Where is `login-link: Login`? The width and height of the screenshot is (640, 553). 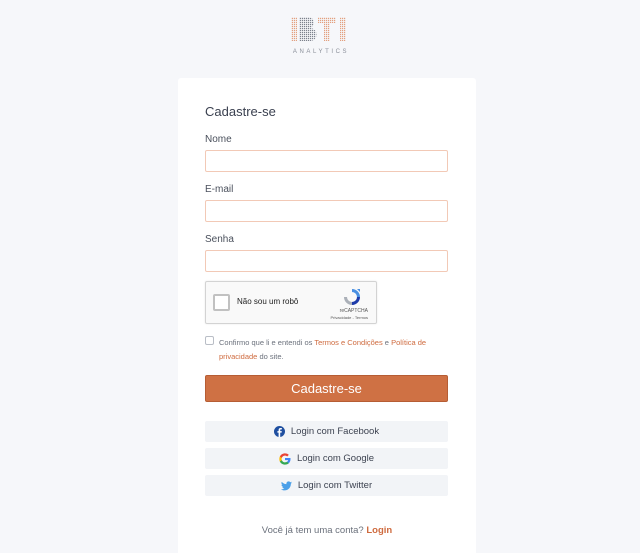 login-link: Login is located at coordinates (379, 530).